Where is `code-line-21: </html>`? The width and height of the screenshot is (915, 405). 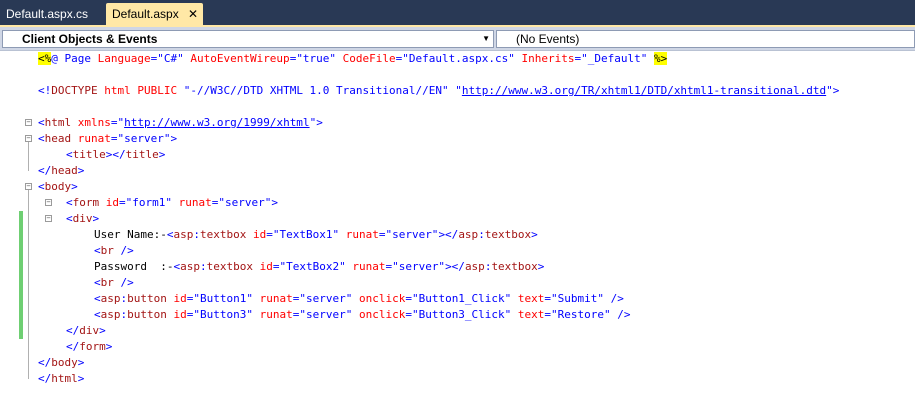
code-line-21: </html> is located at coordinates (61, 378).